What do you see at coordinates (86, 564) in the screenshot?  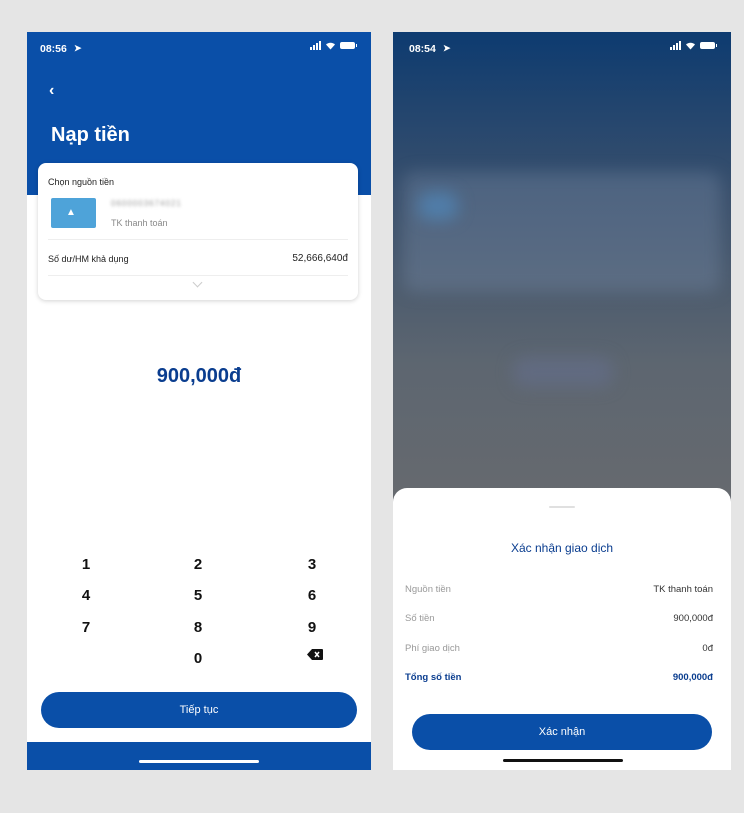 I see `keypad-key-1: 1` at bounding box center [86, 564].